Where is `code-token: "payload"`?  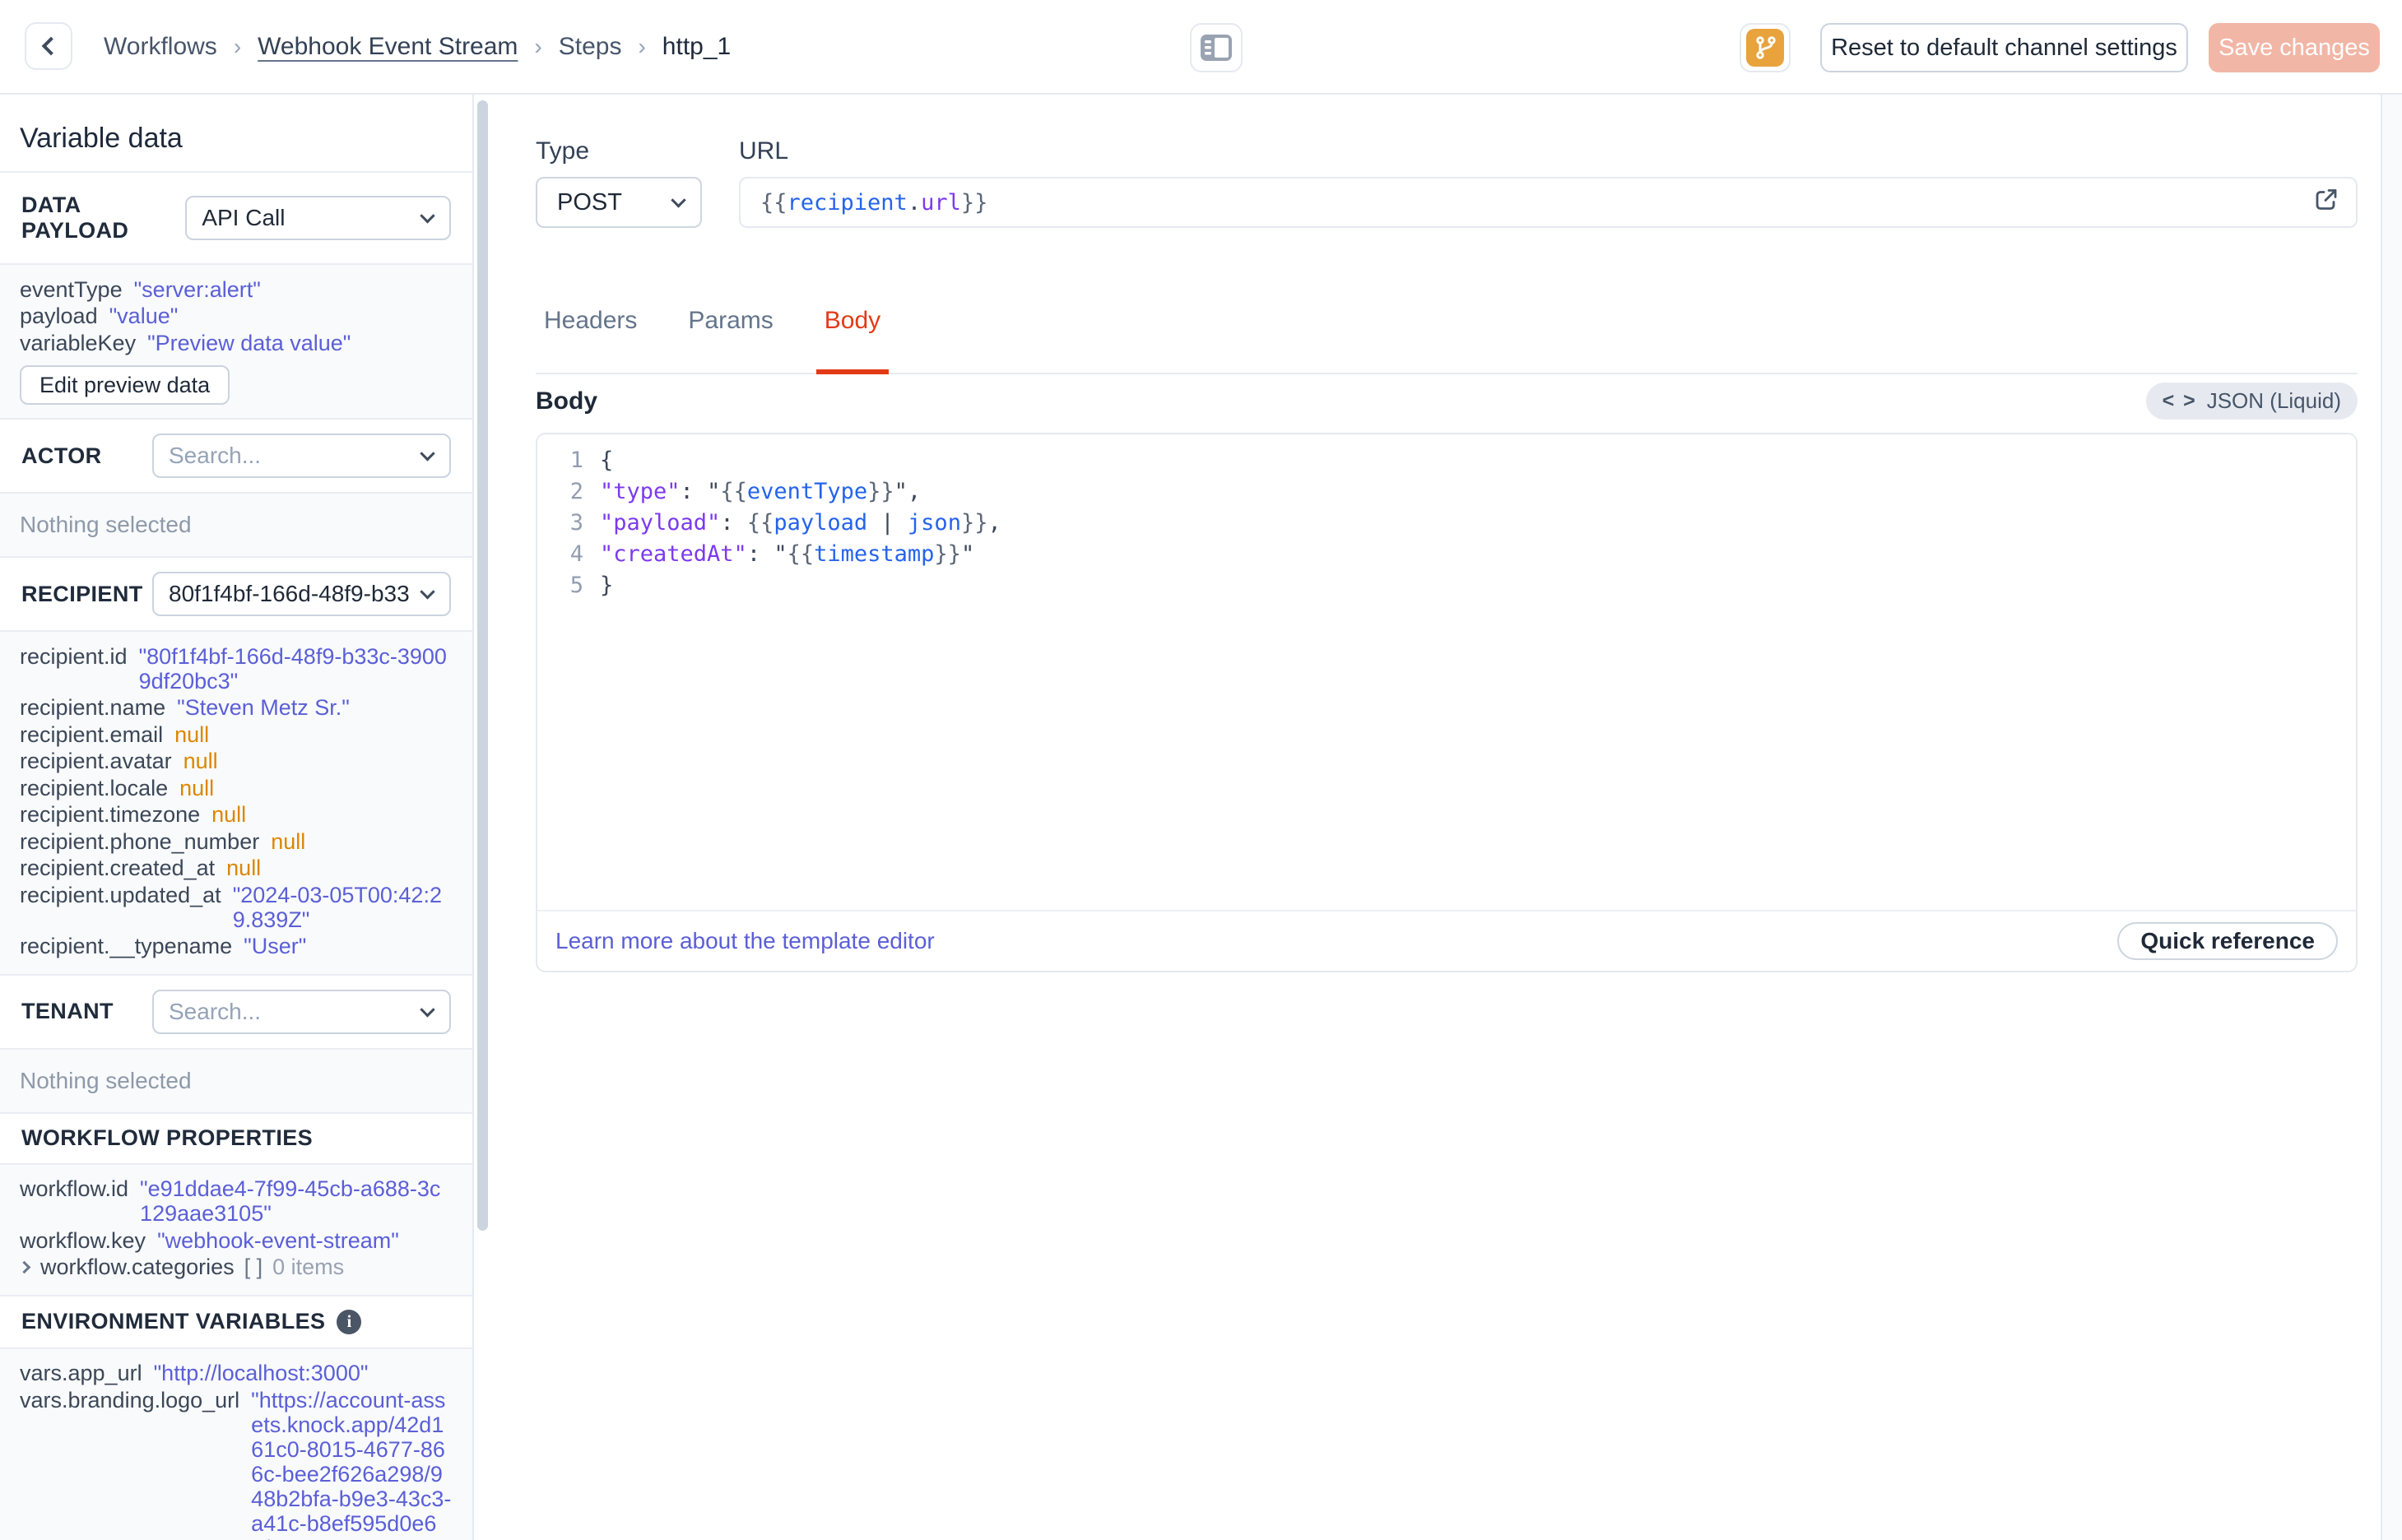 code-token: "payload" is located at coordinates (660, 522).